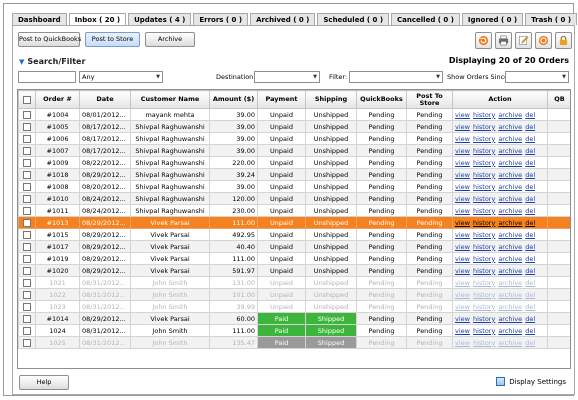 This screenshot has height=400, width=578. What do you see at coordinates (503, 40) in the screenshot?
I see `print-icon` at bounding box center [503, 40].